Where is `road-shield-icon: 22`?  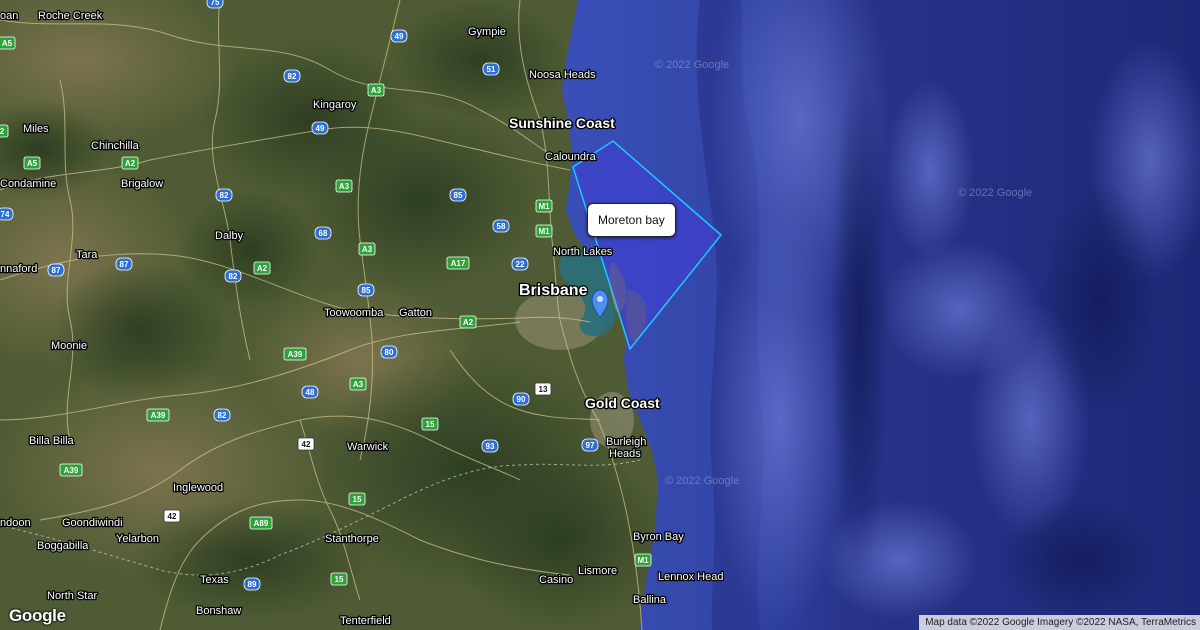
road-shield-icon: 22 is located at coordinates (520, 264).